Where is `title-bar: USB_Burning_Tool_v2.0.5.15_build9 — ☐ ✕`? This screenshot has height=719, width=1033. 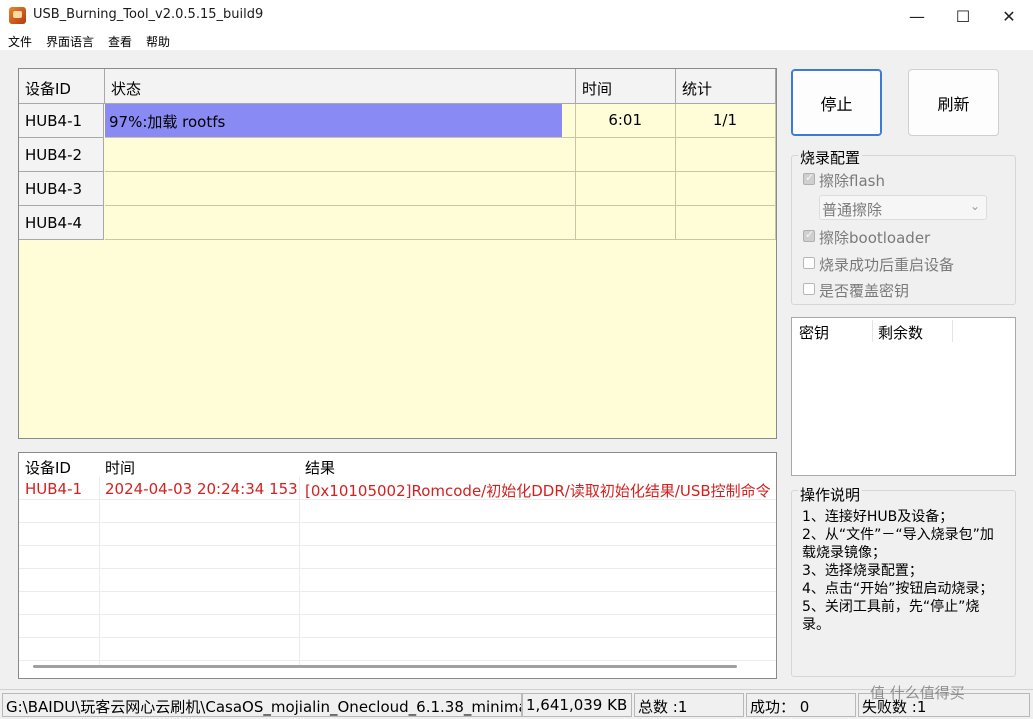
title-bar: USB_Burning_Tool_v2.0.5.15_build9 — ☐ ✕ is located at coordinates (516, 16).